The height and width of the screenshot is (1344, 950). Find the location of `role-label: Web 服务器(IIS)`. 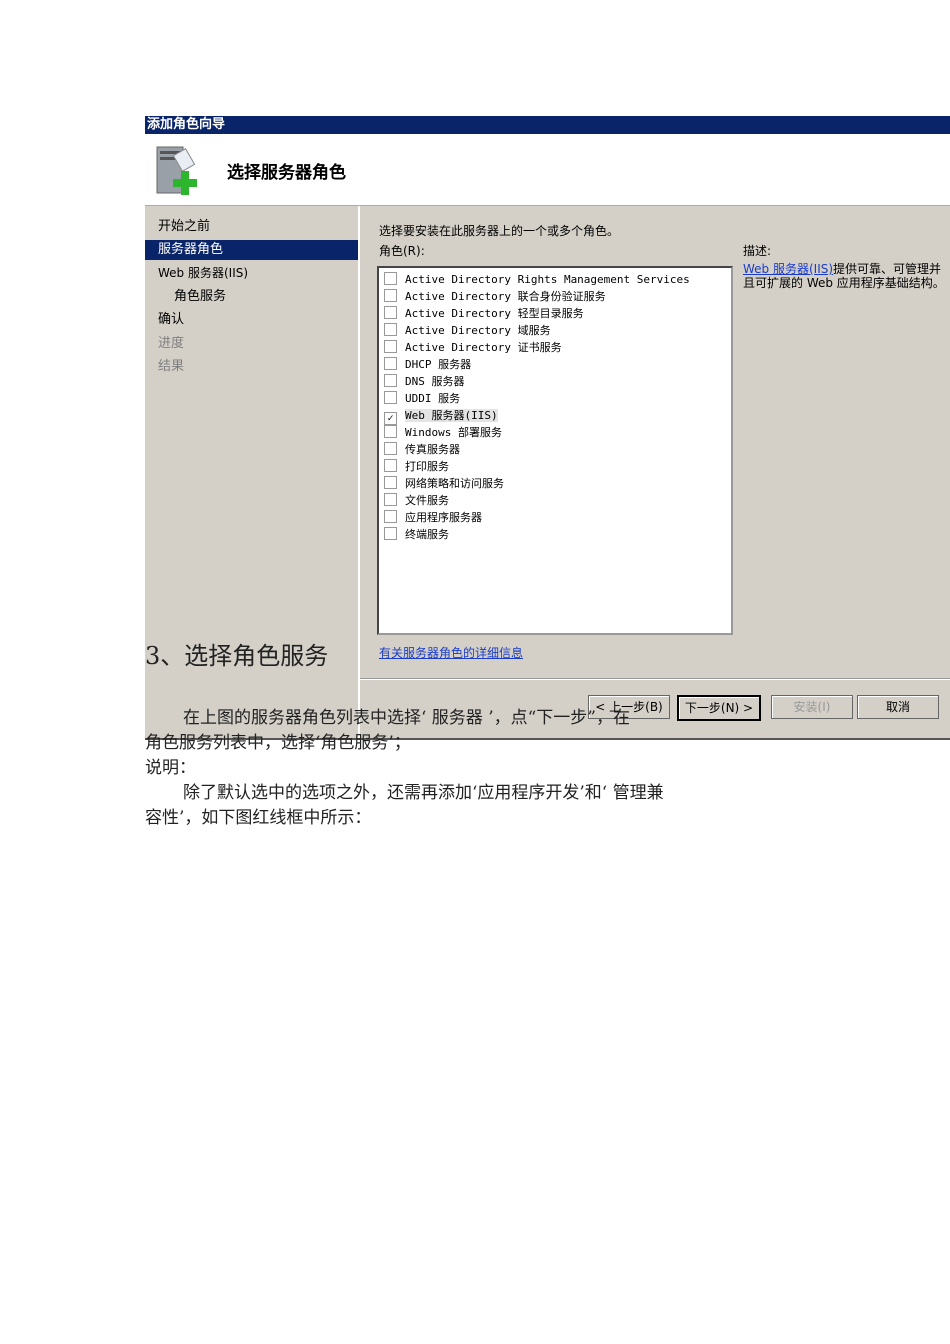

role-label: Web 服务器(IIS) is located at coordinates (451, 415).